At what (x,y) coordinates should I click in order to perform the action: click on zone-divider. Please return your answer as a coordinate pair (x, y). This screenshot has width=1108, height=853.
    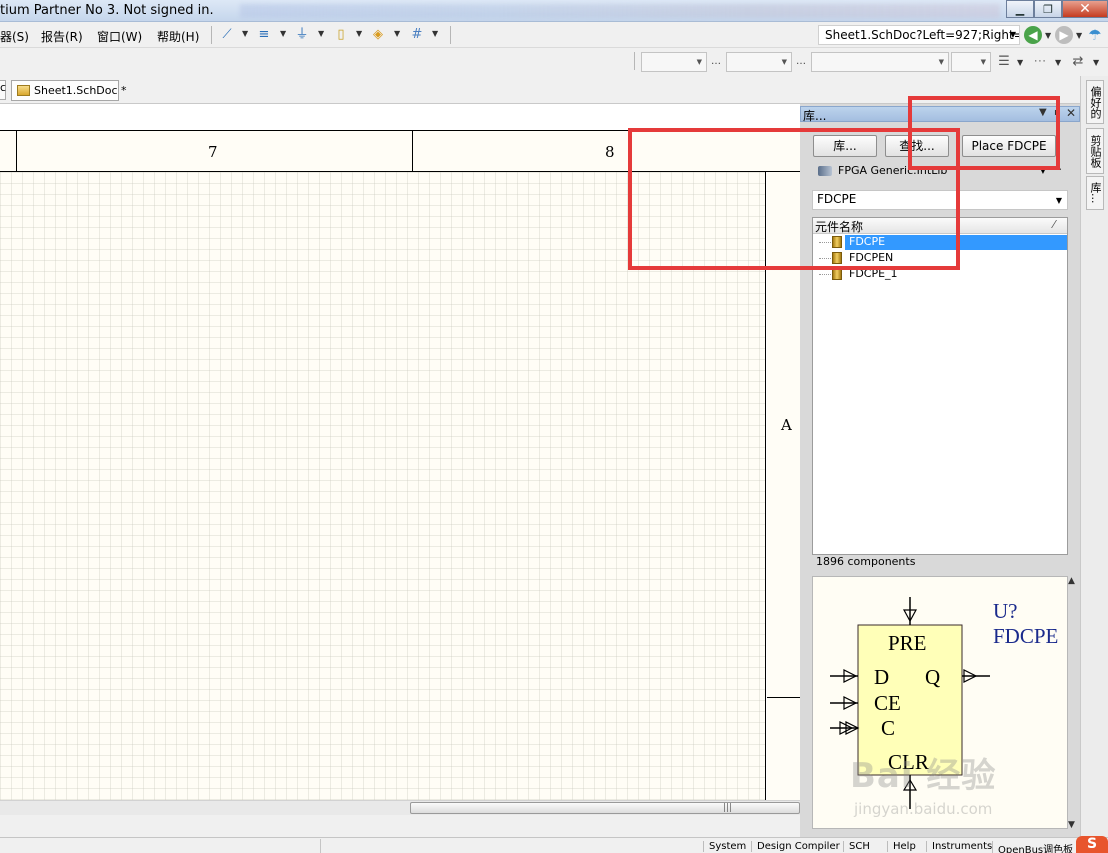
    Looking at the image, I should click on (783, 697).